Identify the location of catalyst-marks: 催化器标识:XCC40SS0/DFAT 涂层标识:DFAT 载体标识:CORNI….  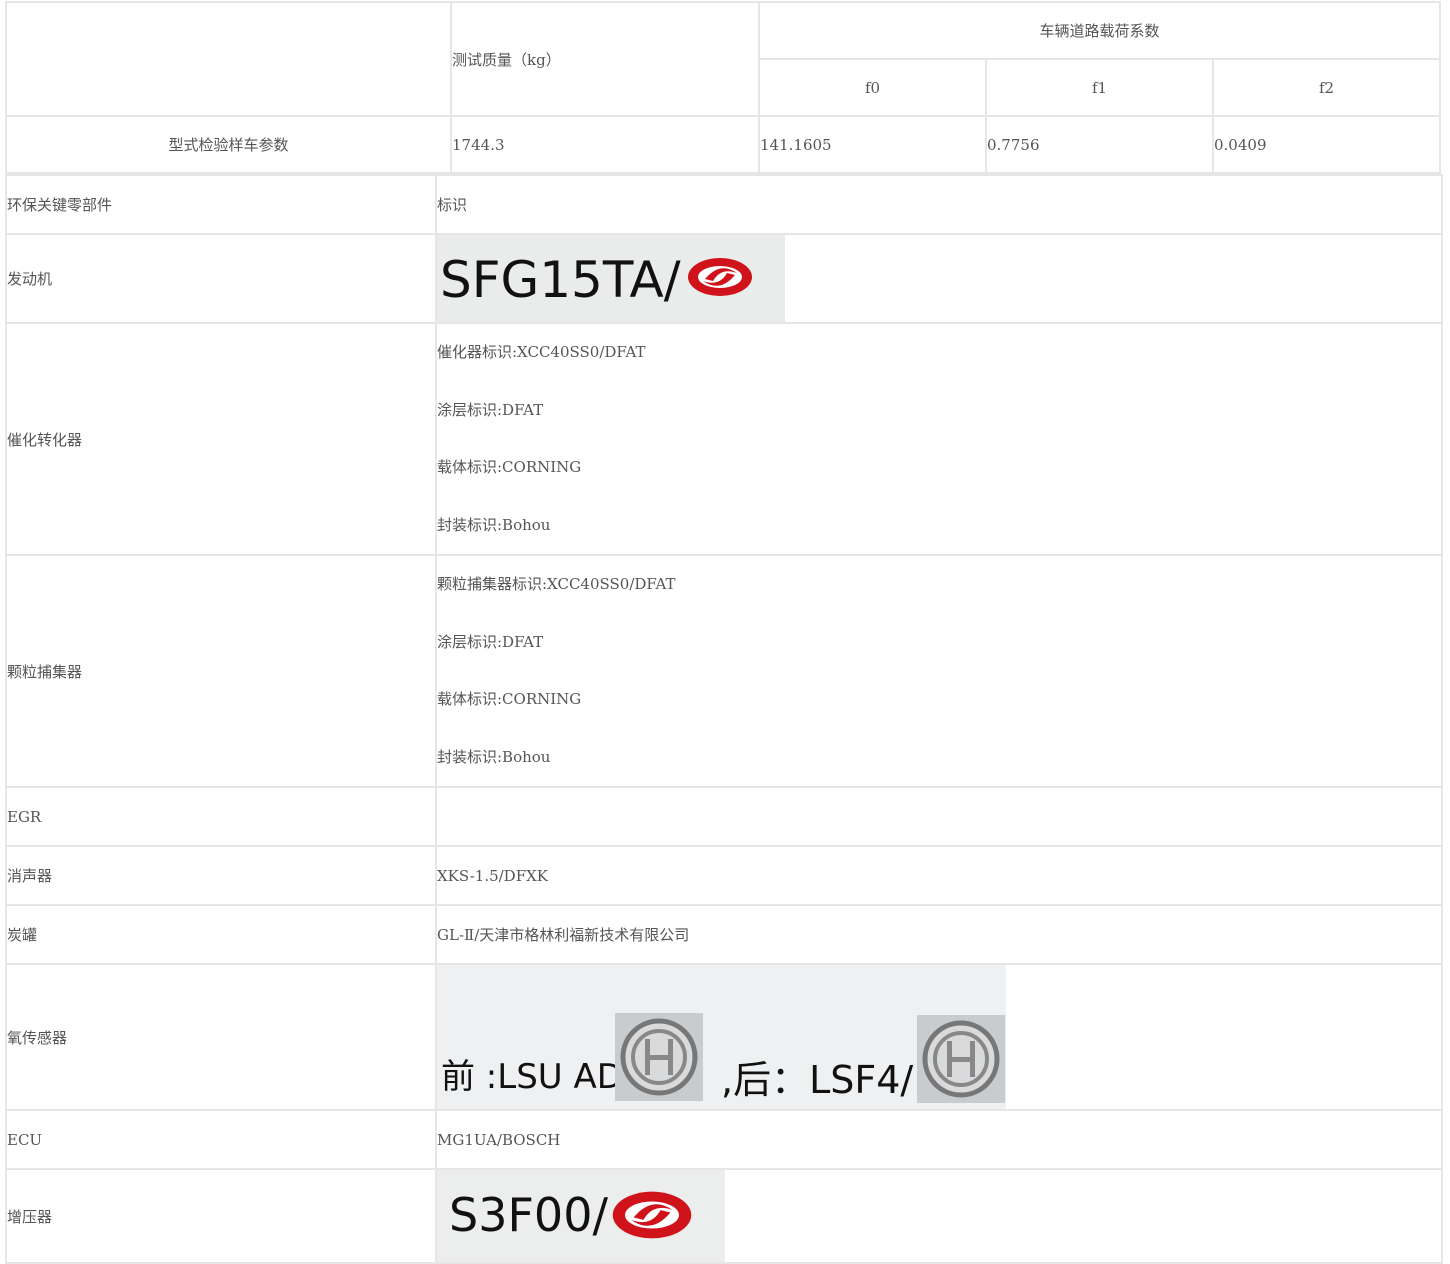
(939, 439).